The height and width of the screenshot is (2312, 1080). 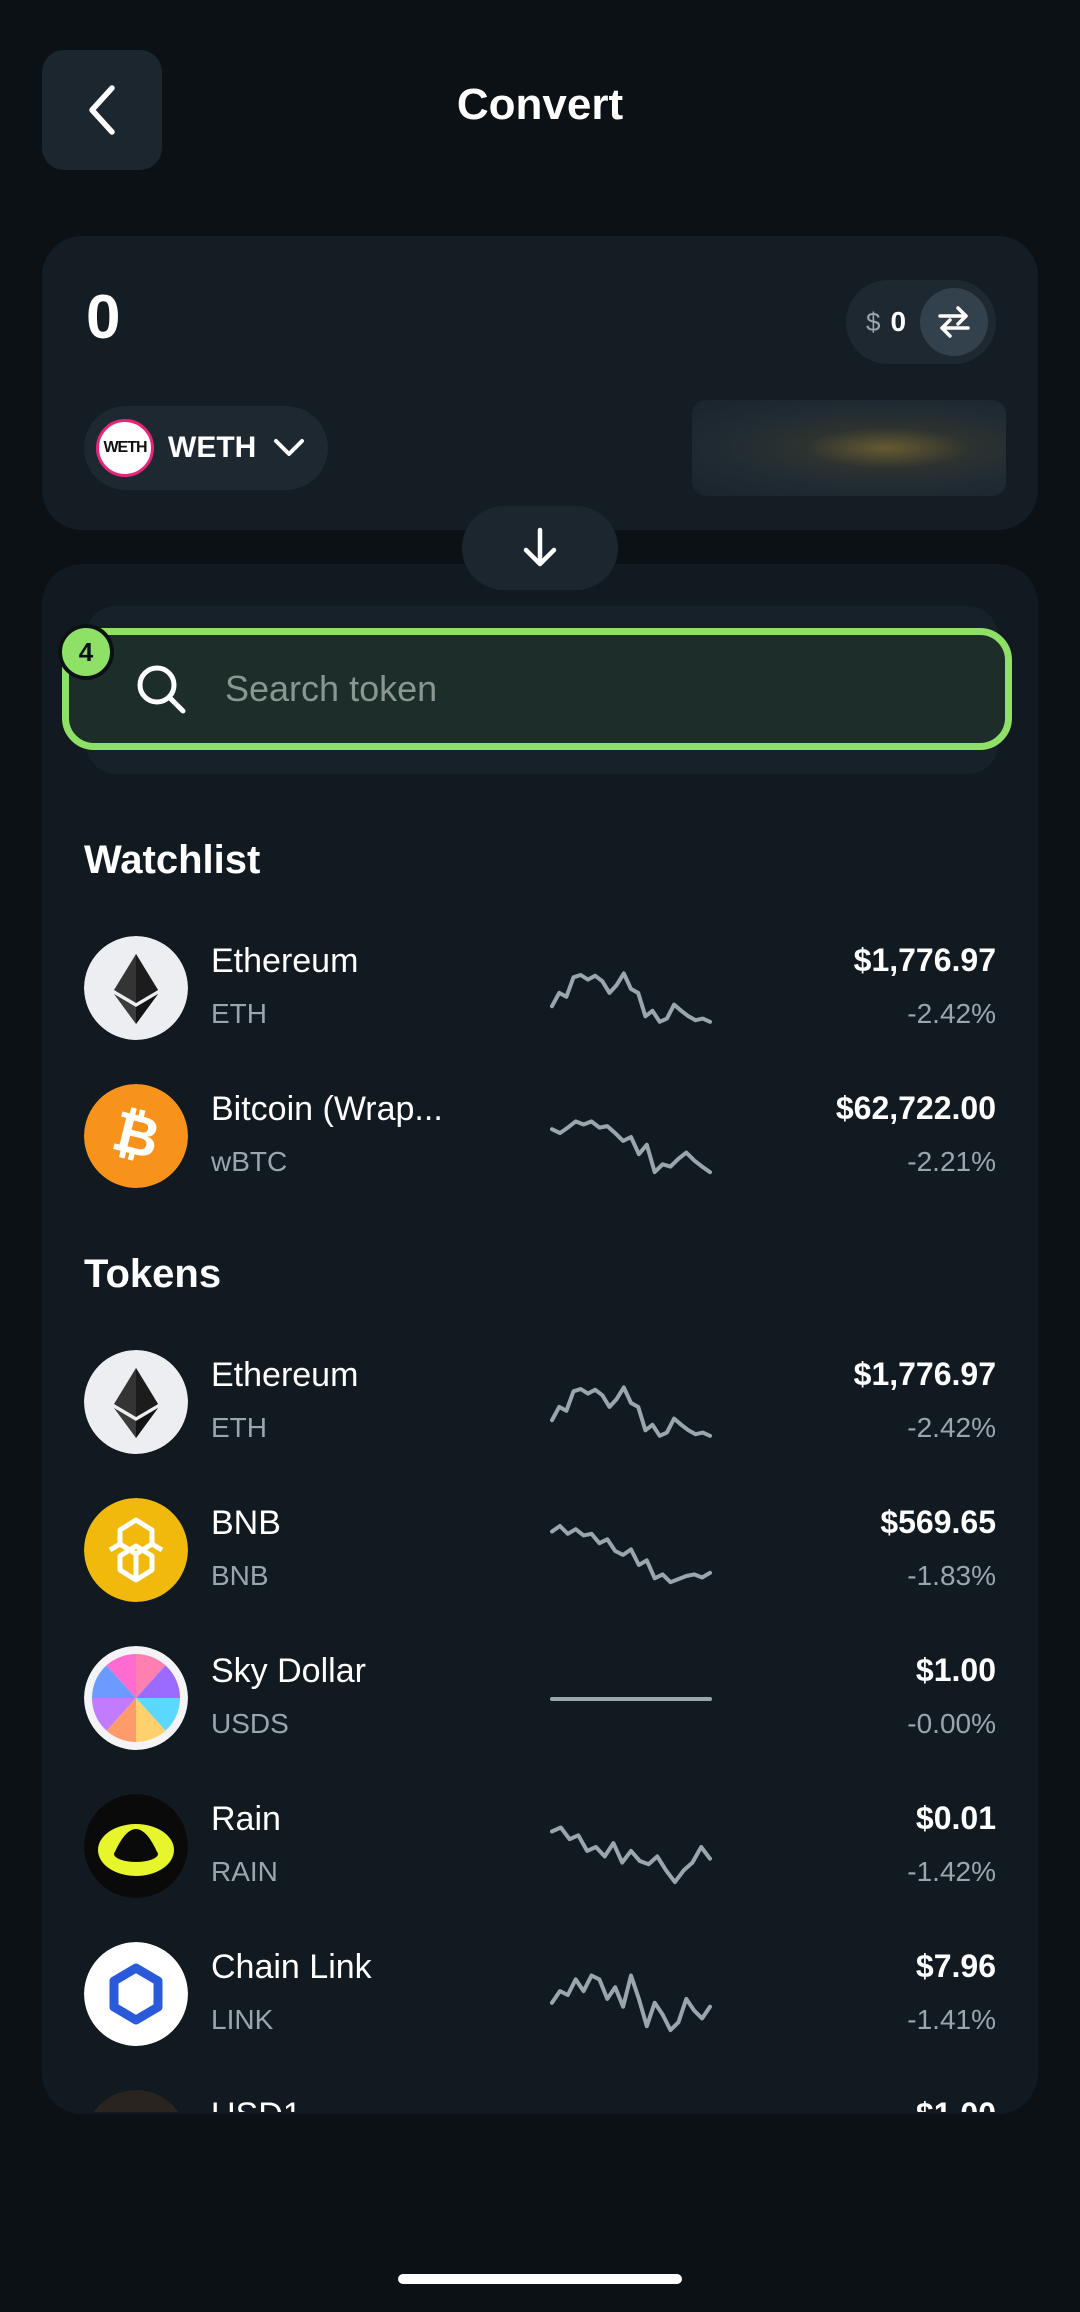 What do you see at coordinates (244, 1871) in the screenshot?
I see `token-symbol: RAIN` at bounding box center [244, 1871].